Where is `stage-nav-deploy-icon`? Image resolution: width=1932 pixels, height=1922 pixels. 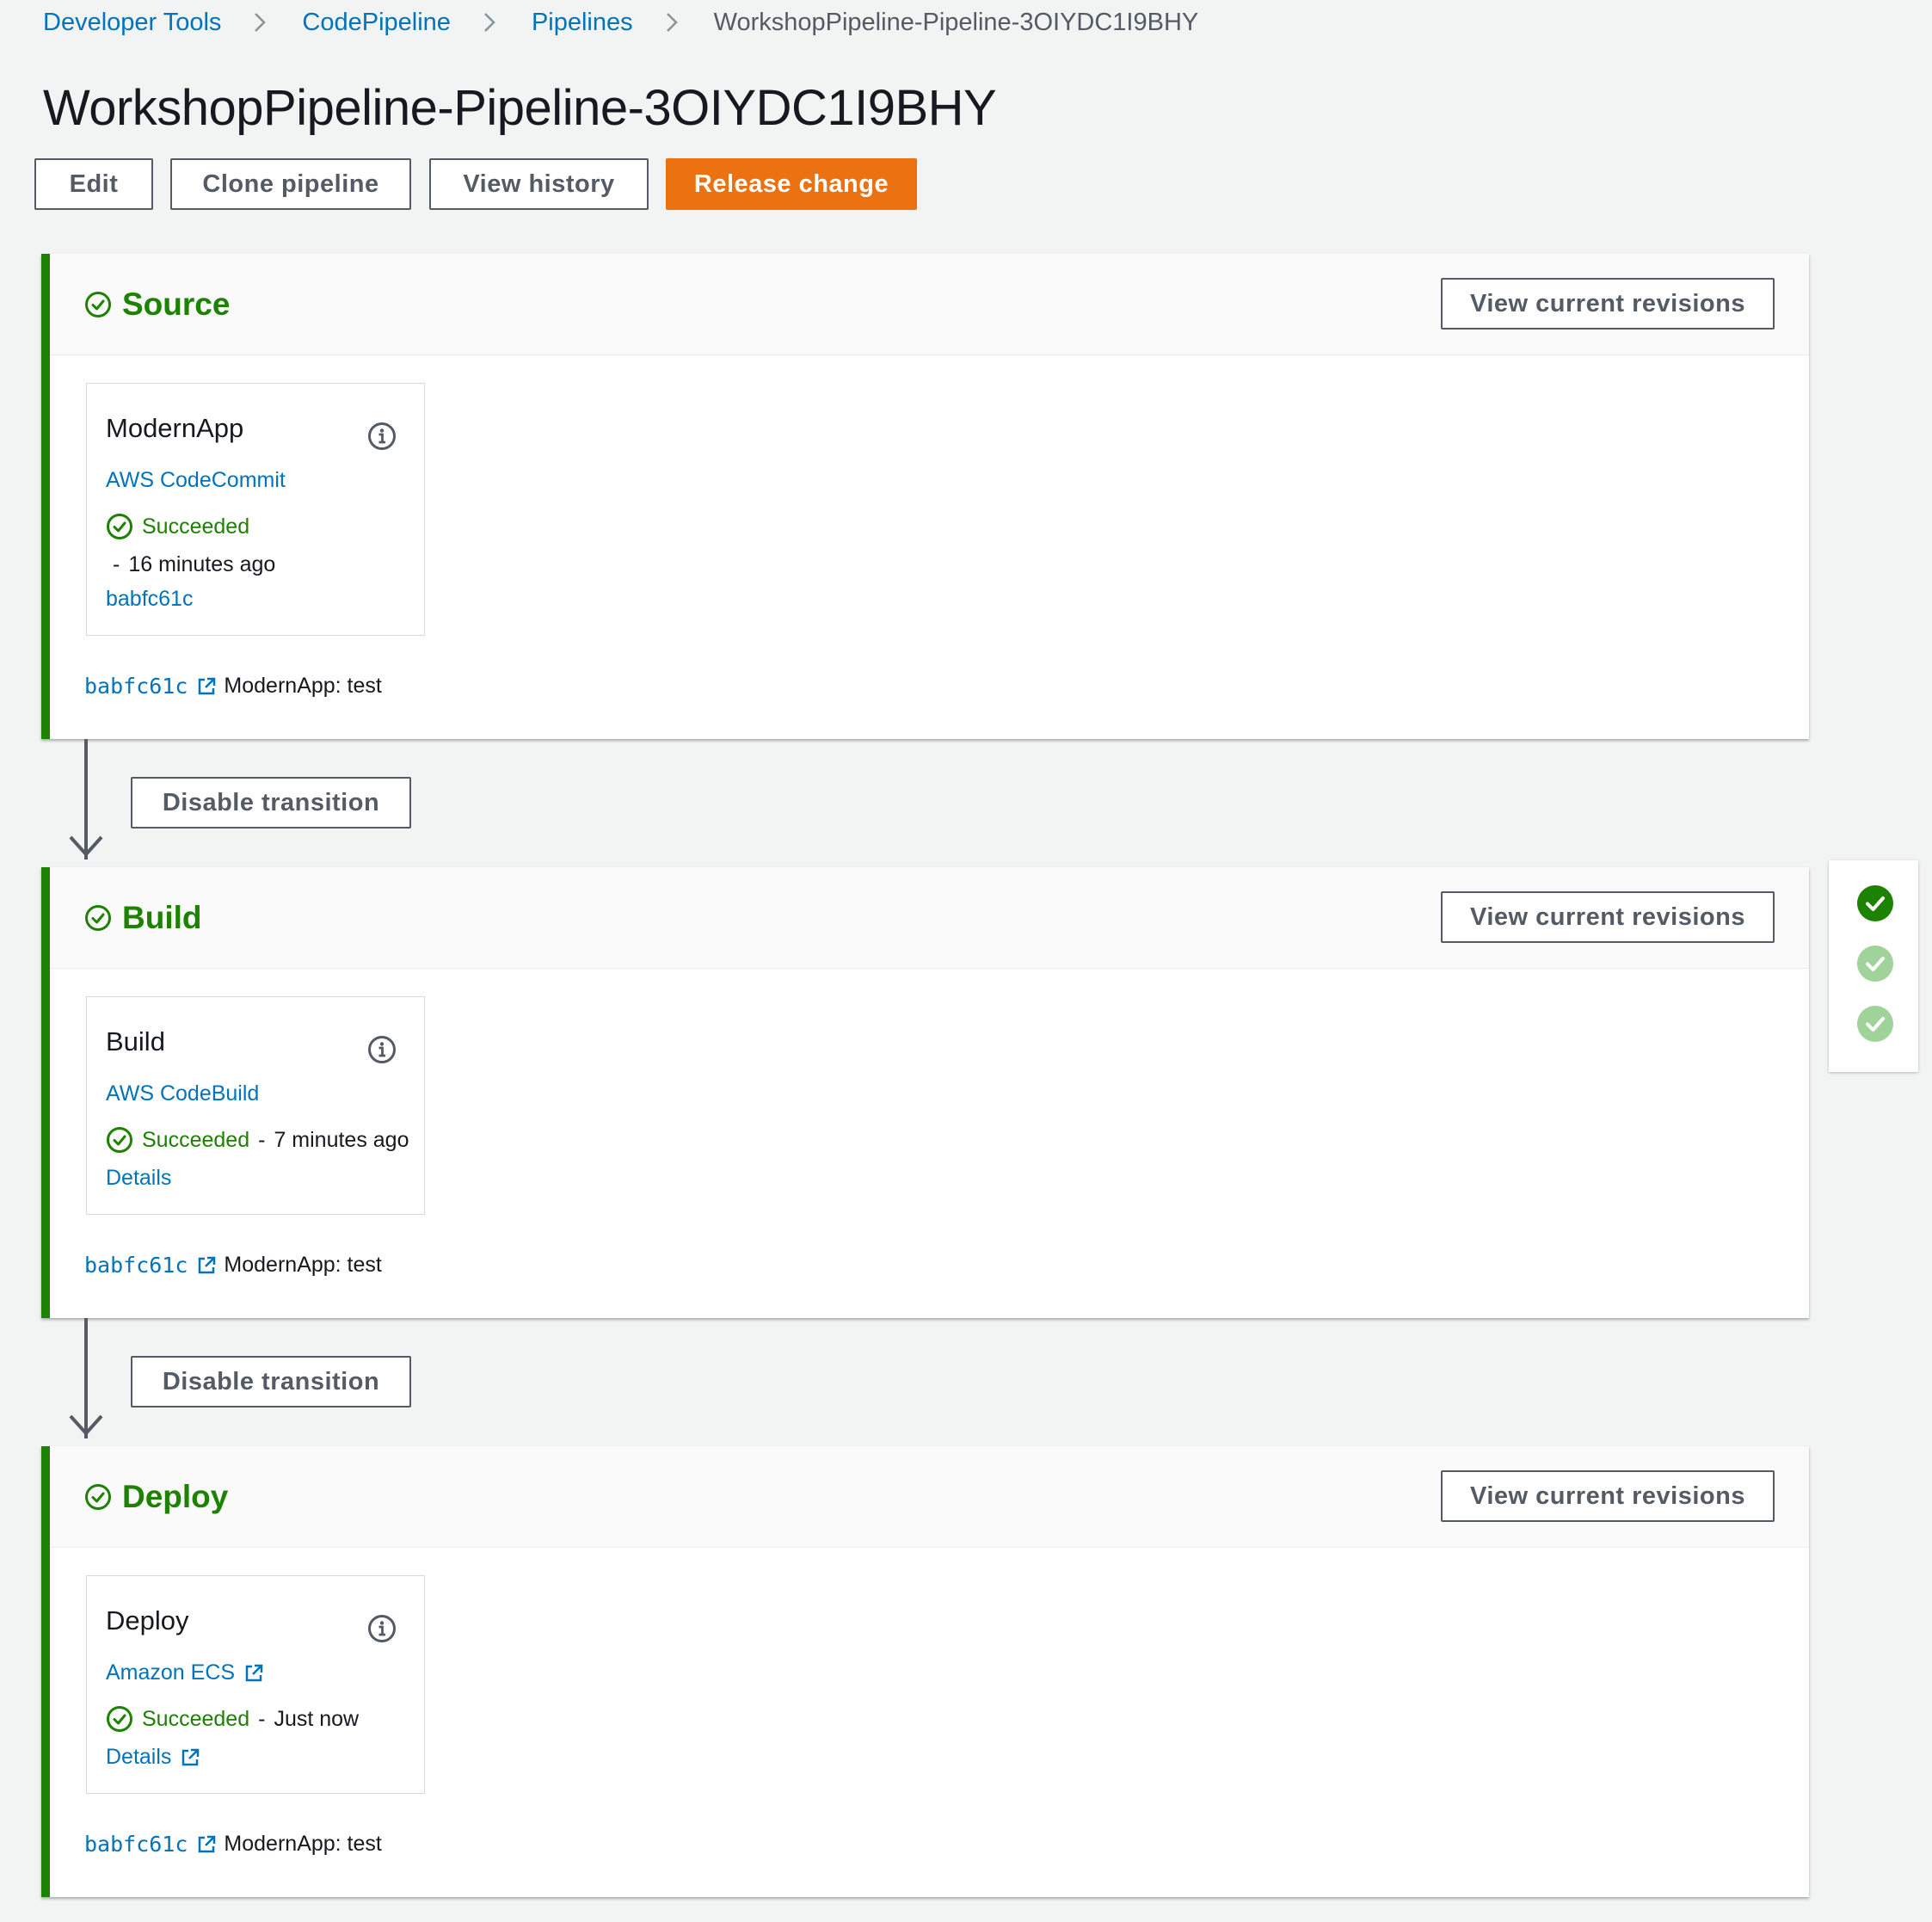 stage-nav-deploy-icon is located at coordinates (1875, 1024).